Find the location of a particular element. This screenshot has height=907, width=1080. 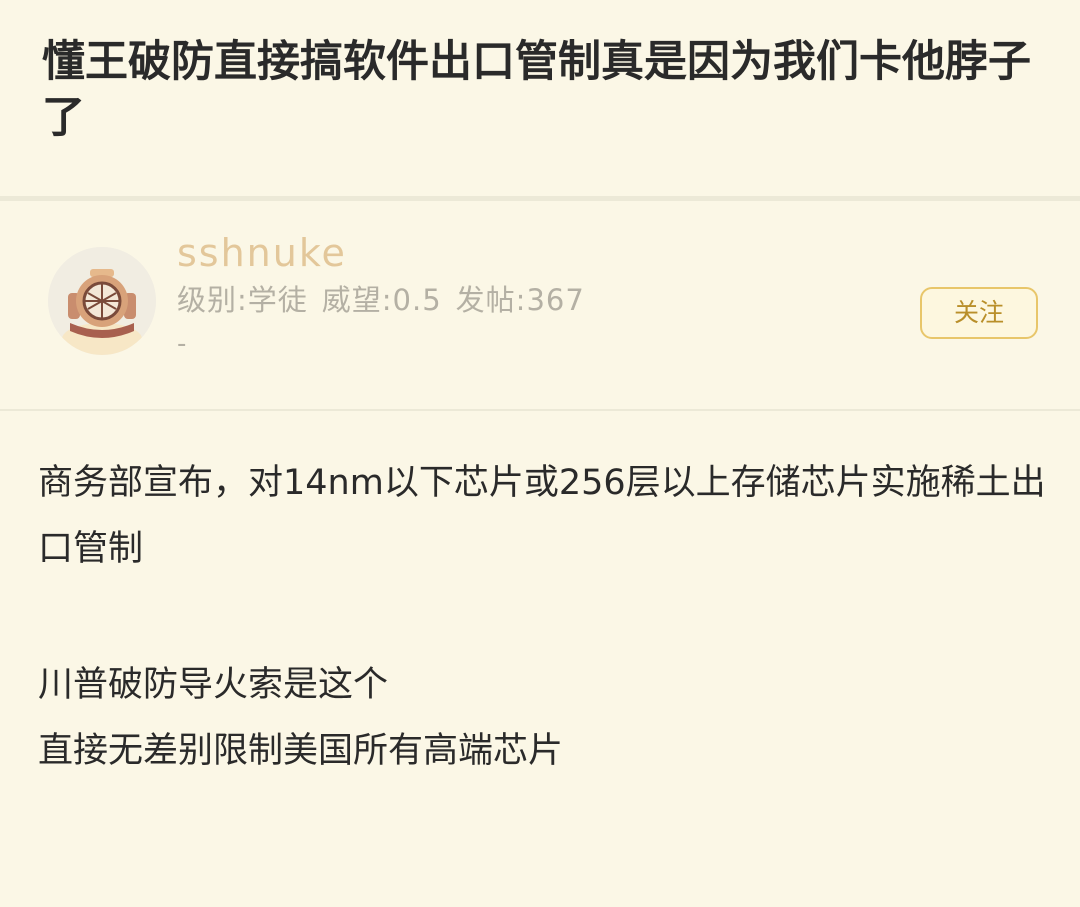

post-paragraph: 川普破防导火索是这个 is located at coordinates (213, 685).